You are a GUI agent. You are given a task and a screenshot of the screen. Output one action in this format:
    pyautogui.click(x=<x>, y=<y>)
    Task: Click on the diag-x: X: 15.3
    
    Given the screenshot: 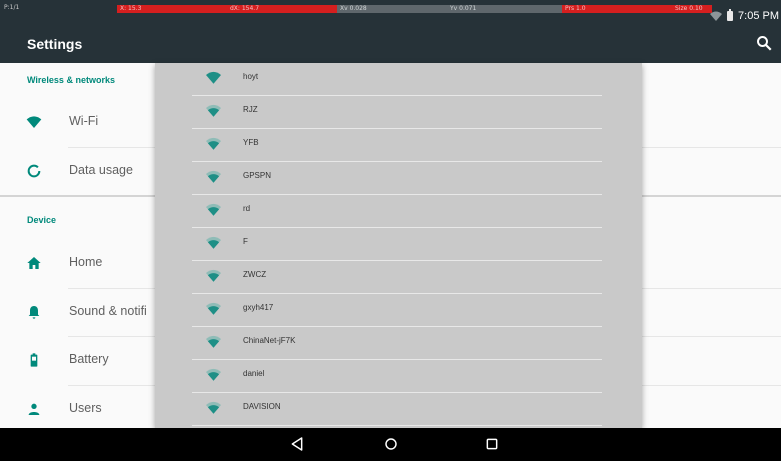 What is the action you would take?
    pyautogui.click(x=172, y=9)
    